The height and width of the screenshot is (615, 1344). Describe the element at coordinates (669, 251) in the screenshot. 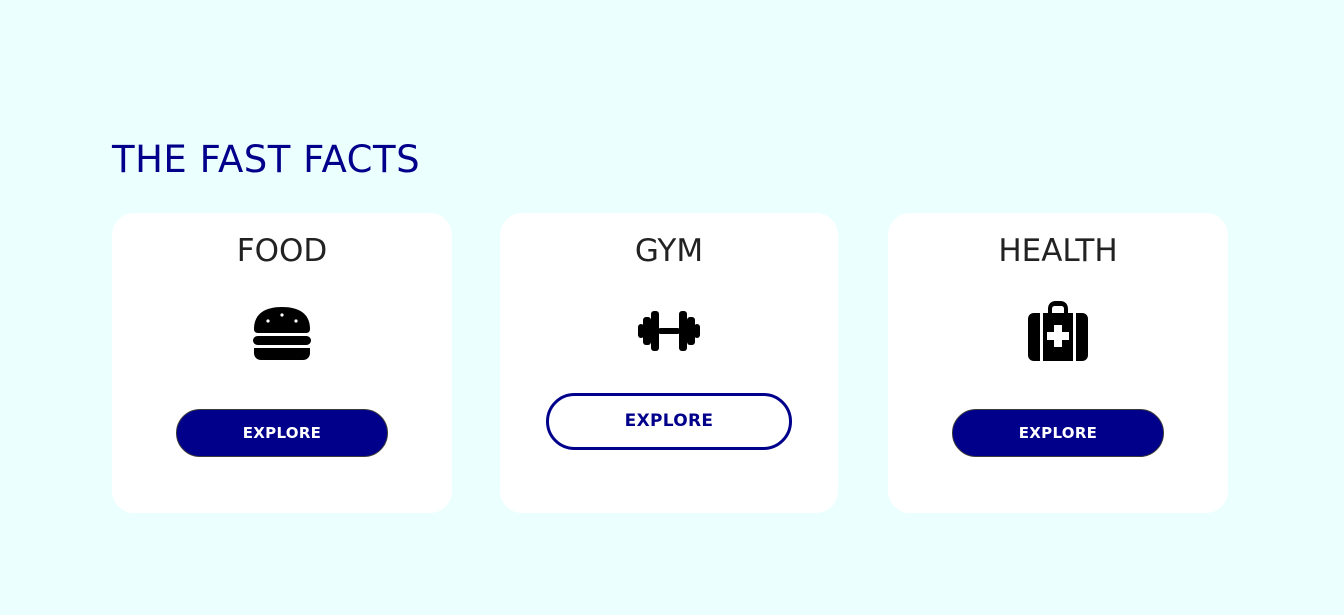

I see `card-title-gym: GYM` at that location.